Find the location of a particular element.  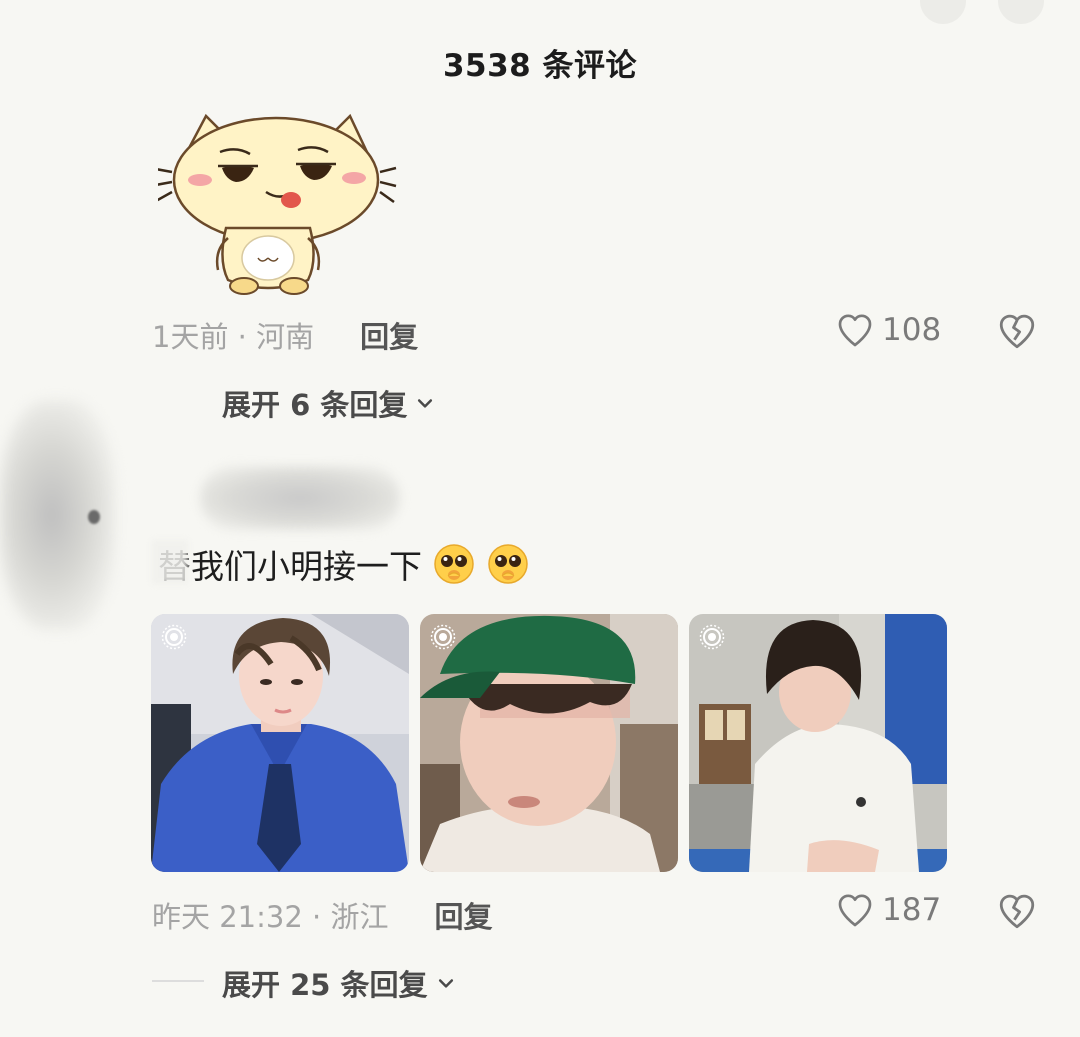

commenter-2-username-blurred is located at coordinates (300, 498).